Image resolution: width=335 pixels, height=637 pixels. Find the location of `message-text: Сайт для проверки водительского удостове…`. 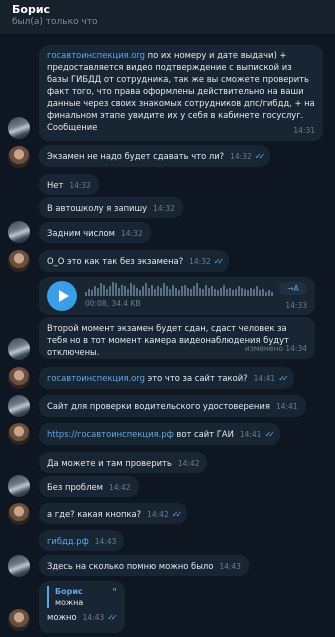

message-text: Сайт для проверки водительского удостове… is located at coordinates (158, 406).